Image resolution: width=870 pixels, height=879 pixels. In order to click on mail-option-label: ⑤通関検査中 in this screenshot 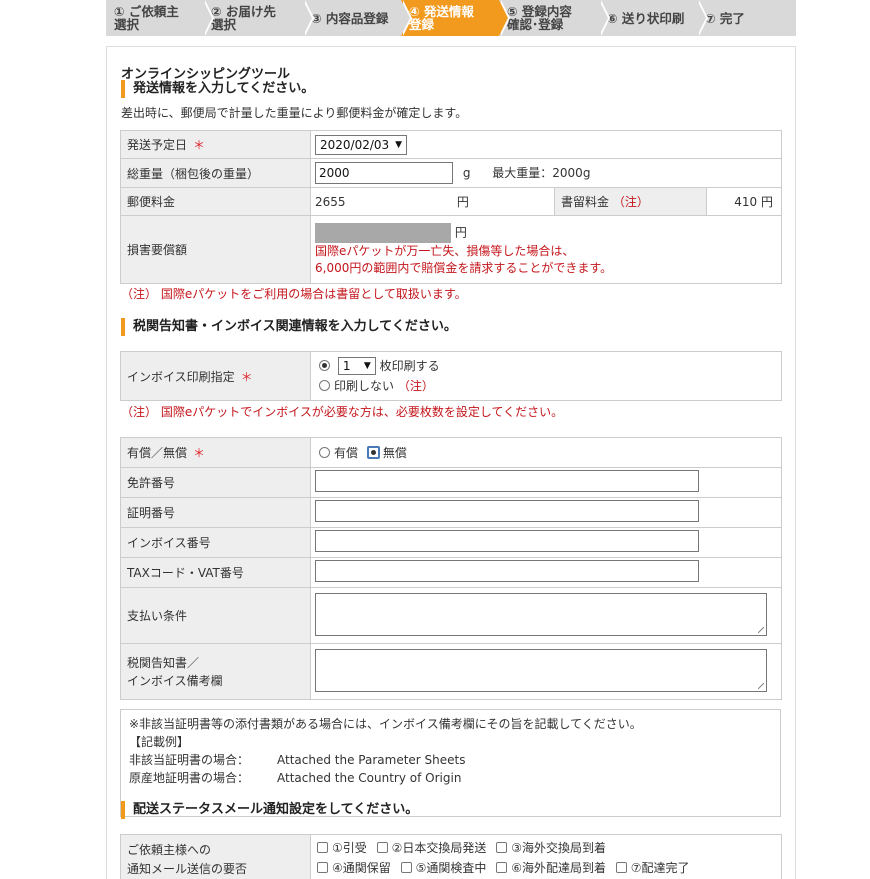, I will do `click(451, 868)`.